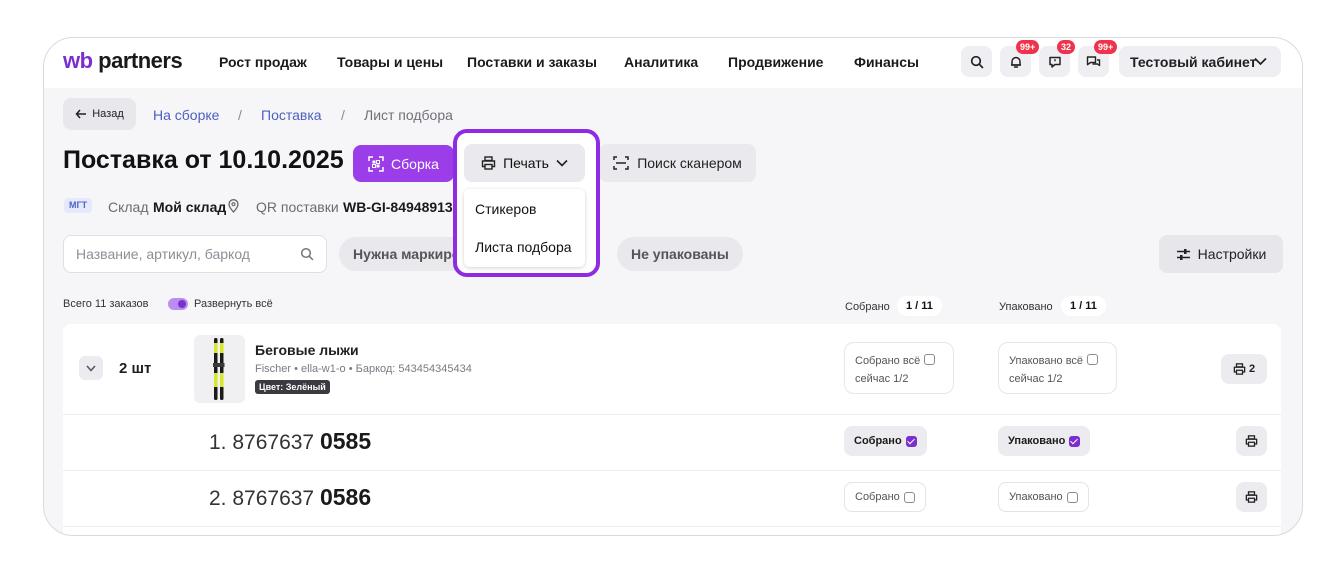 The width and height of the screenshot is (1344, 572). What do you see at coordinates (1232, 254) in the screenshot?
I see `settings-label: Настройки` at bounding box center [1232, 254].